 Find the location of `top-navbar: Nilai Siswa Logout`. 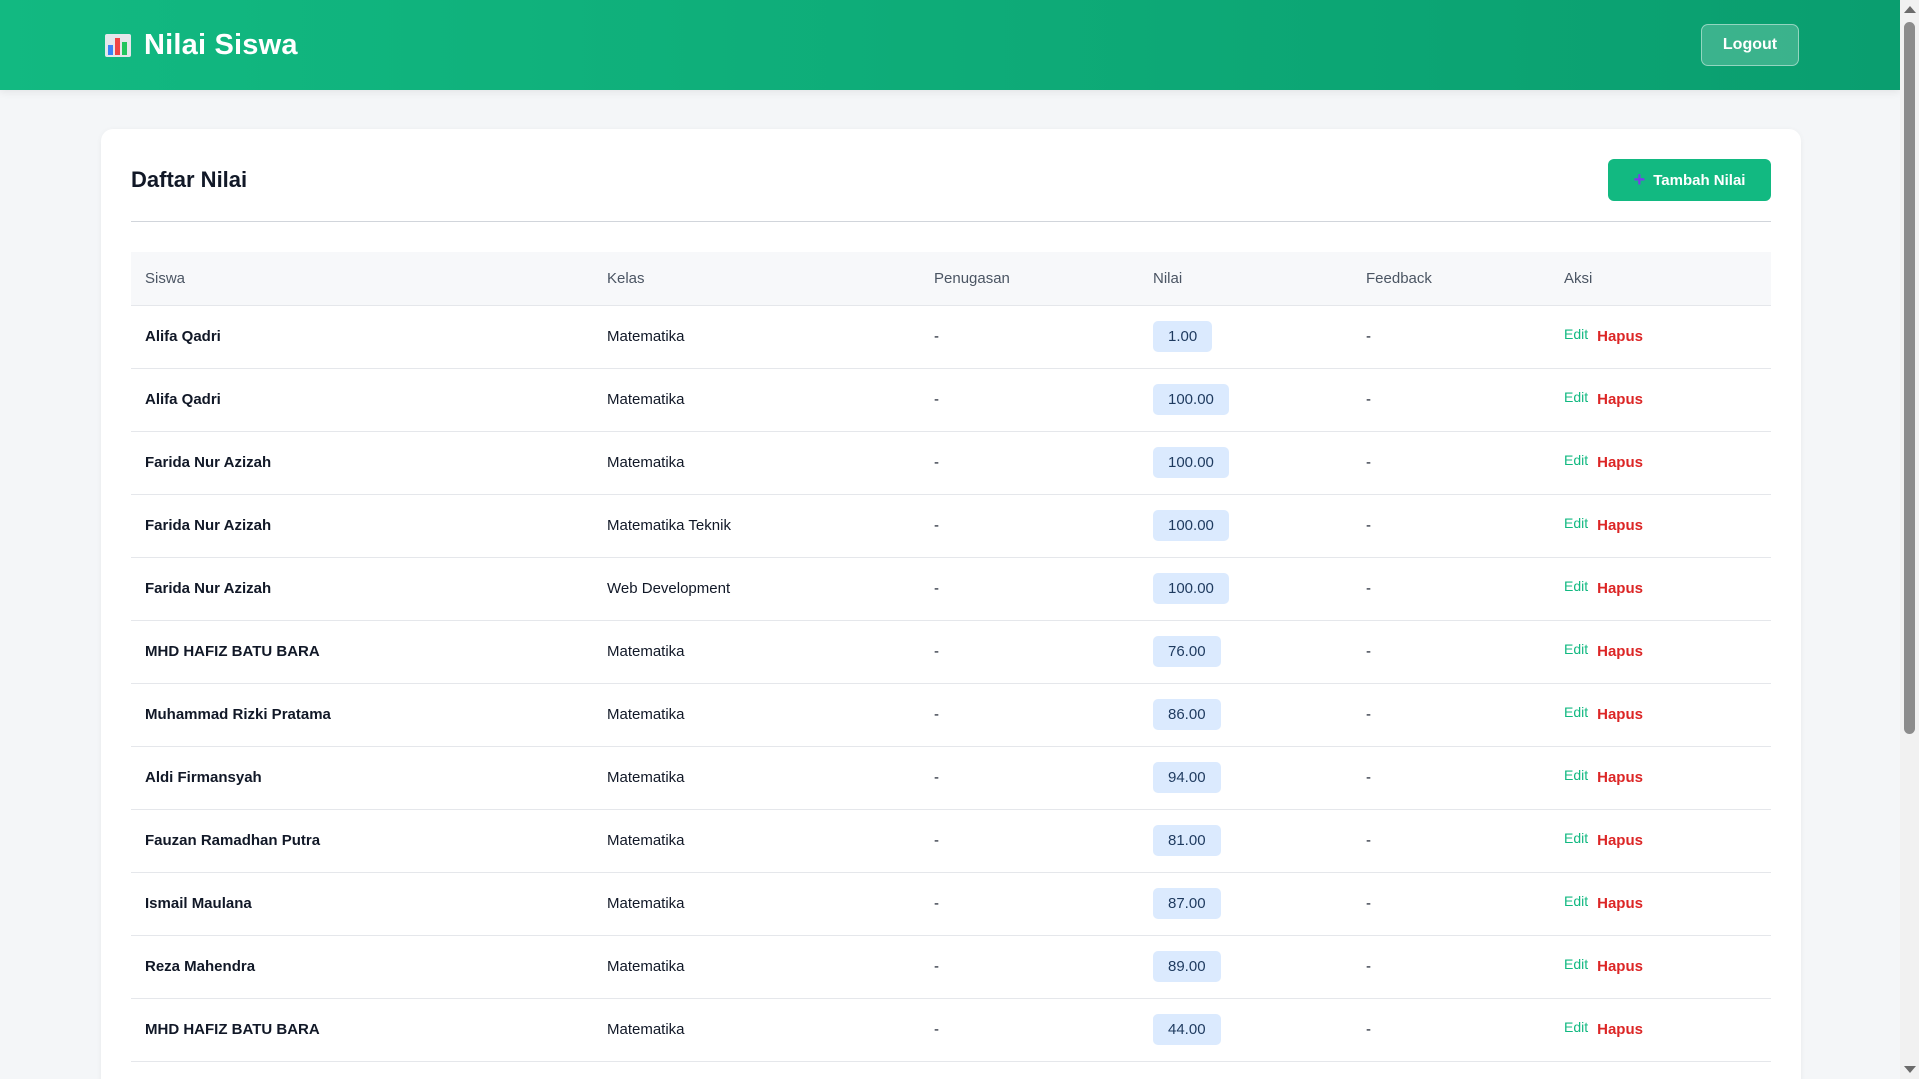

top-navbar: Nilai Siswa Logout is located at coordinates (950, 45).